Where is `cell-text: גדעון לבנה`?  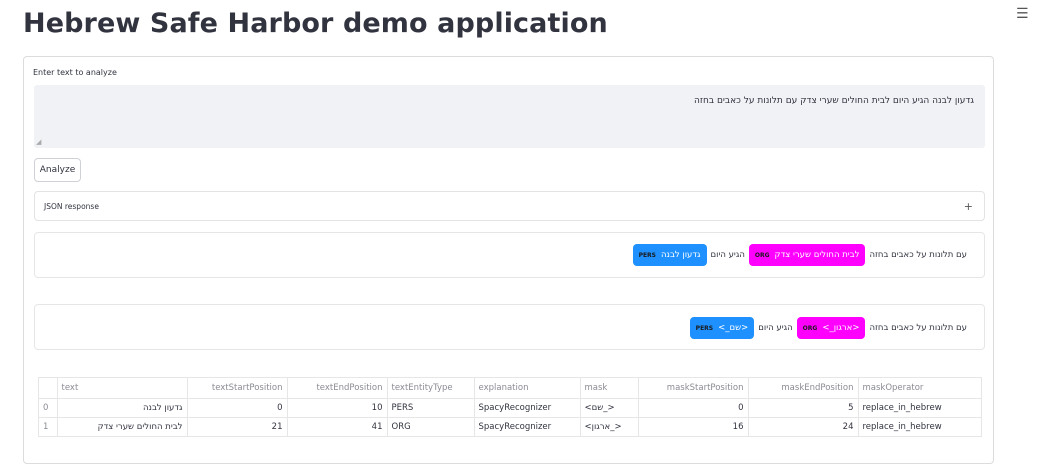 cell-text: גדעון לבנה is located at coordinates (122, 408).